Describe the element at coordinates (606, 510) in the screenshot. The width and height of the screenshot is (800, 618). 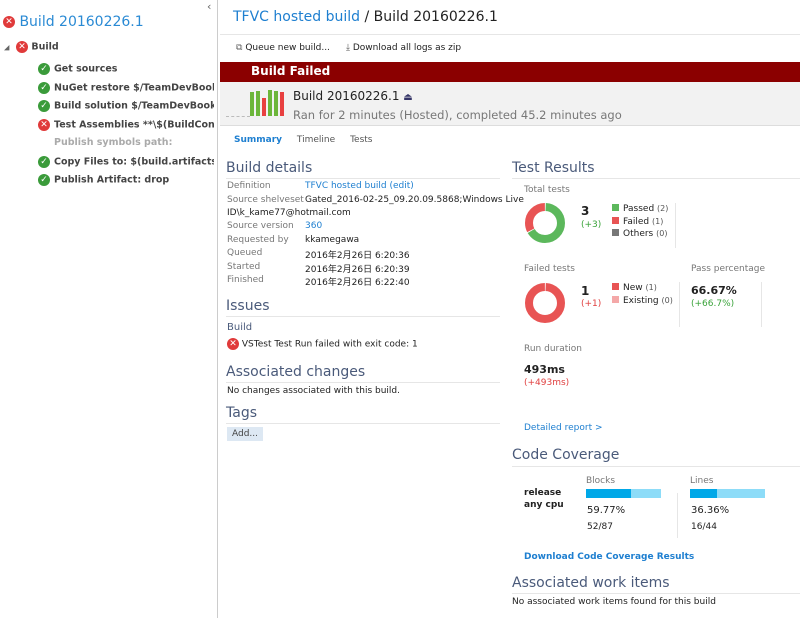
I see `blocks-percentage: 59.77%` at that location.